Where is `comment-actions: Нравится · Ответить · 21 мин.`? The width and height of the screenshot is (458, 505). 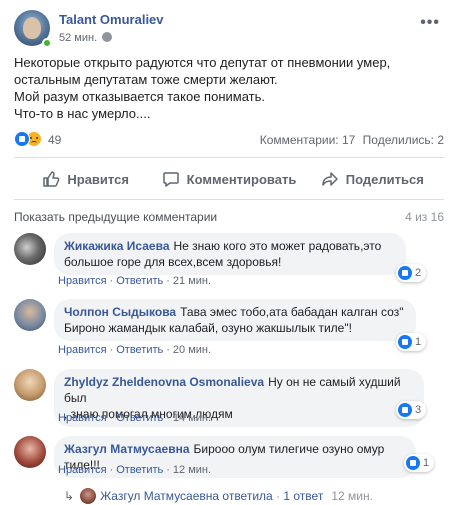
comment-actions: Нравится · Ответить · 21 мин. is located at coordinates (135, 281).